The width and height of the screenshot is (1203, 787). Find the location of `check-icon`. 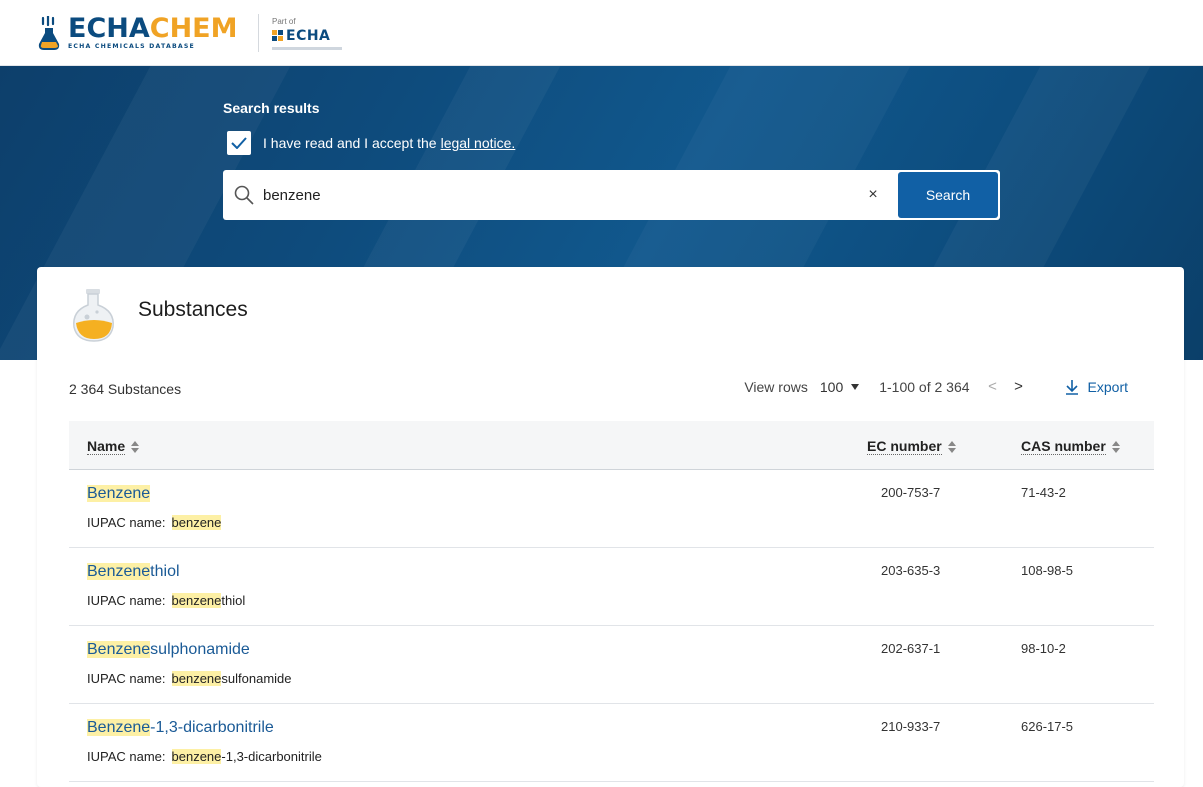

check-icon is located at coordinates (239, 143).